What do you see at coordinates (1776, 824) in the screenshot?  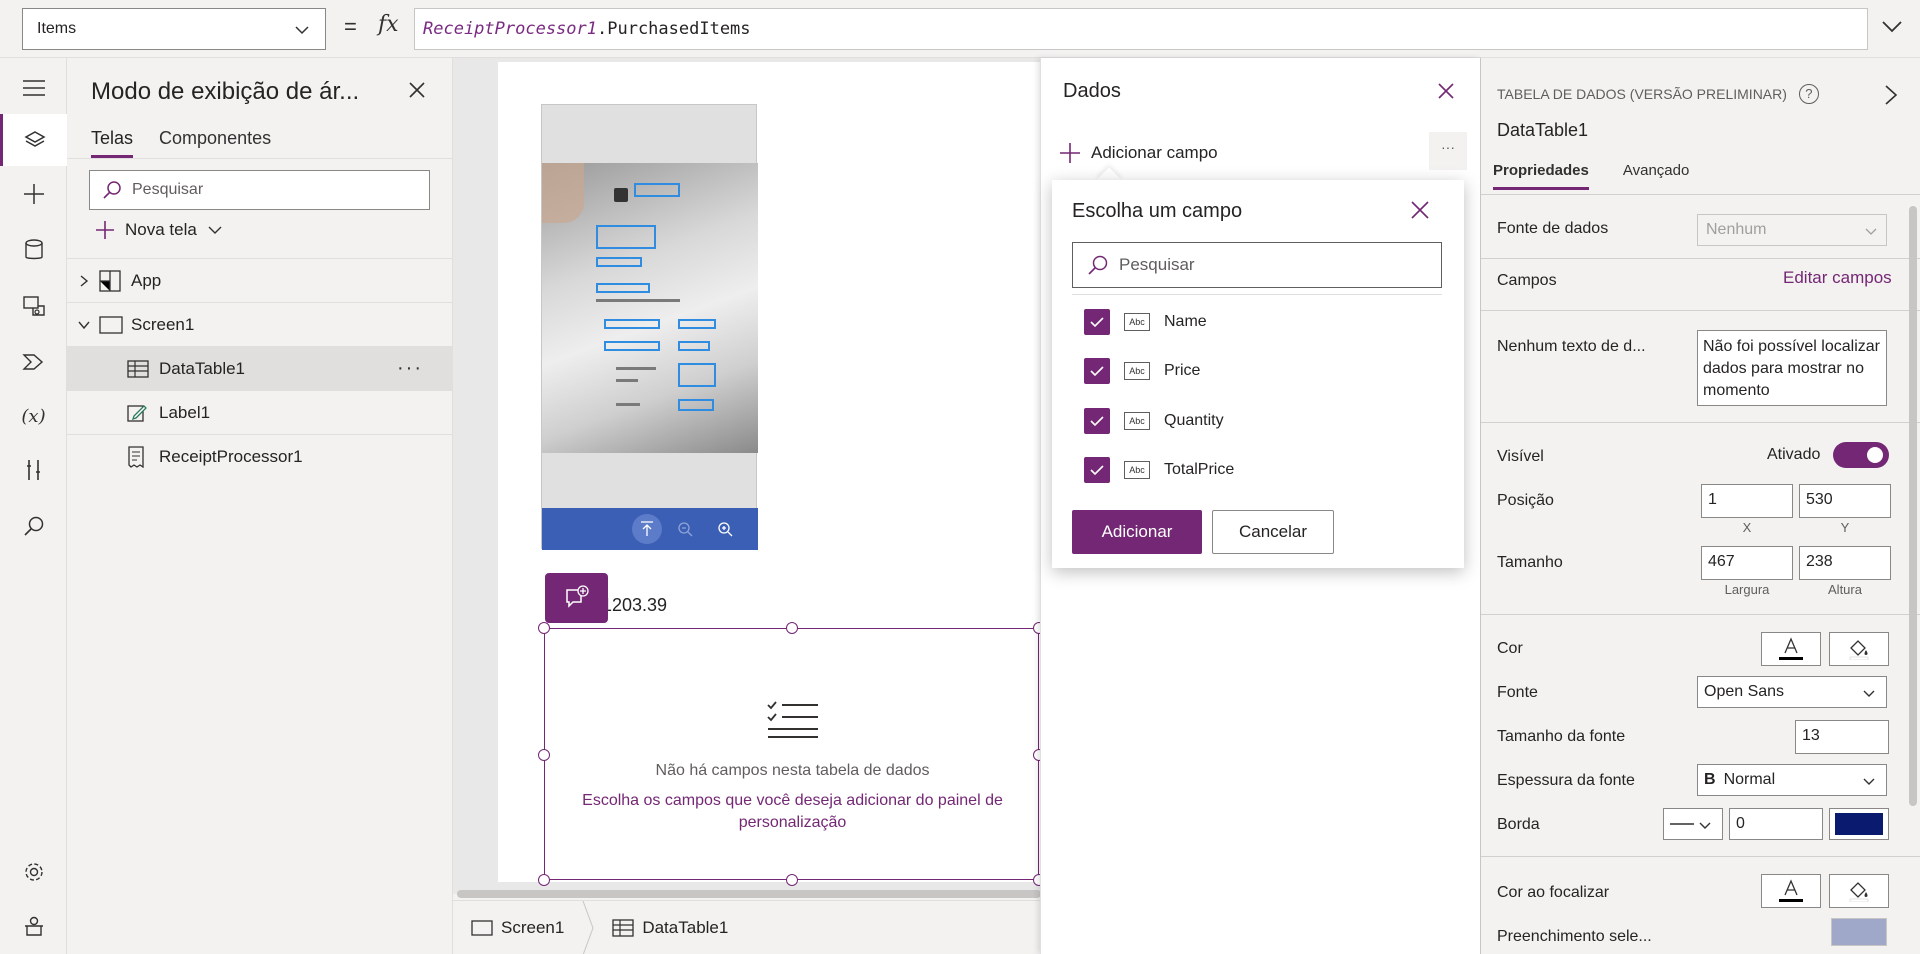 I see `border-thickness-input: 0` at bounding box center [1776, 824].